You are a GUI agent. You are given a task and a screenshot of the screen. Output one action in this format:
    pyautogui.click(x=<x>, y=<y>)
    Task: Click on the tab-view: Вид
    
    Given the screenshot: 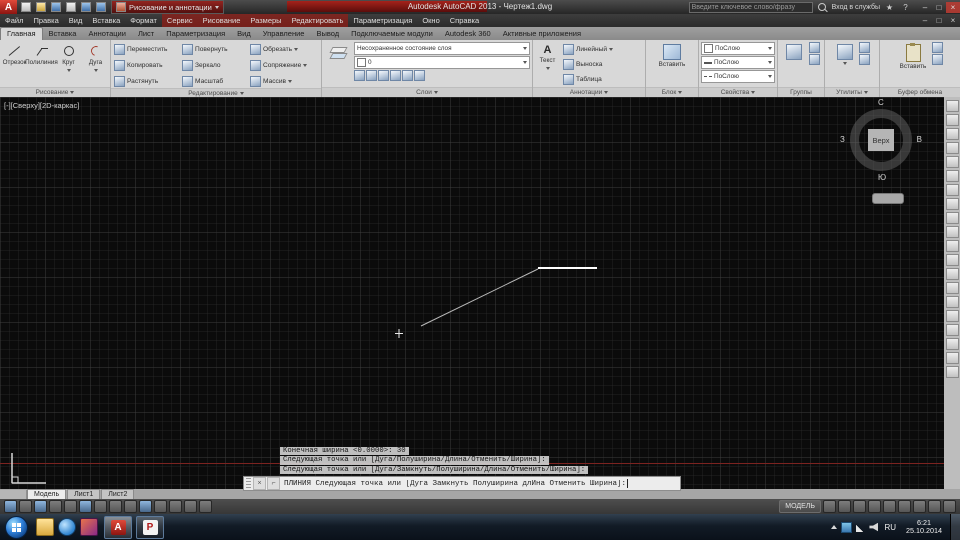 What is the action you would take?
    pyautogui.click(x=244, y=34)
    